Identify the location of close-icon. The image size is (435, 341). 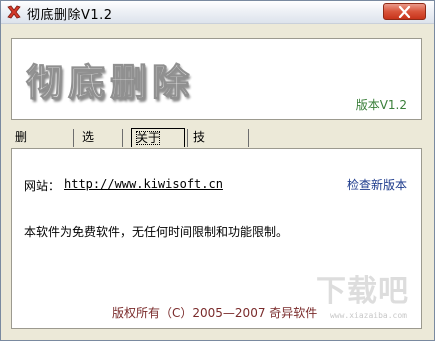
(404, 12).